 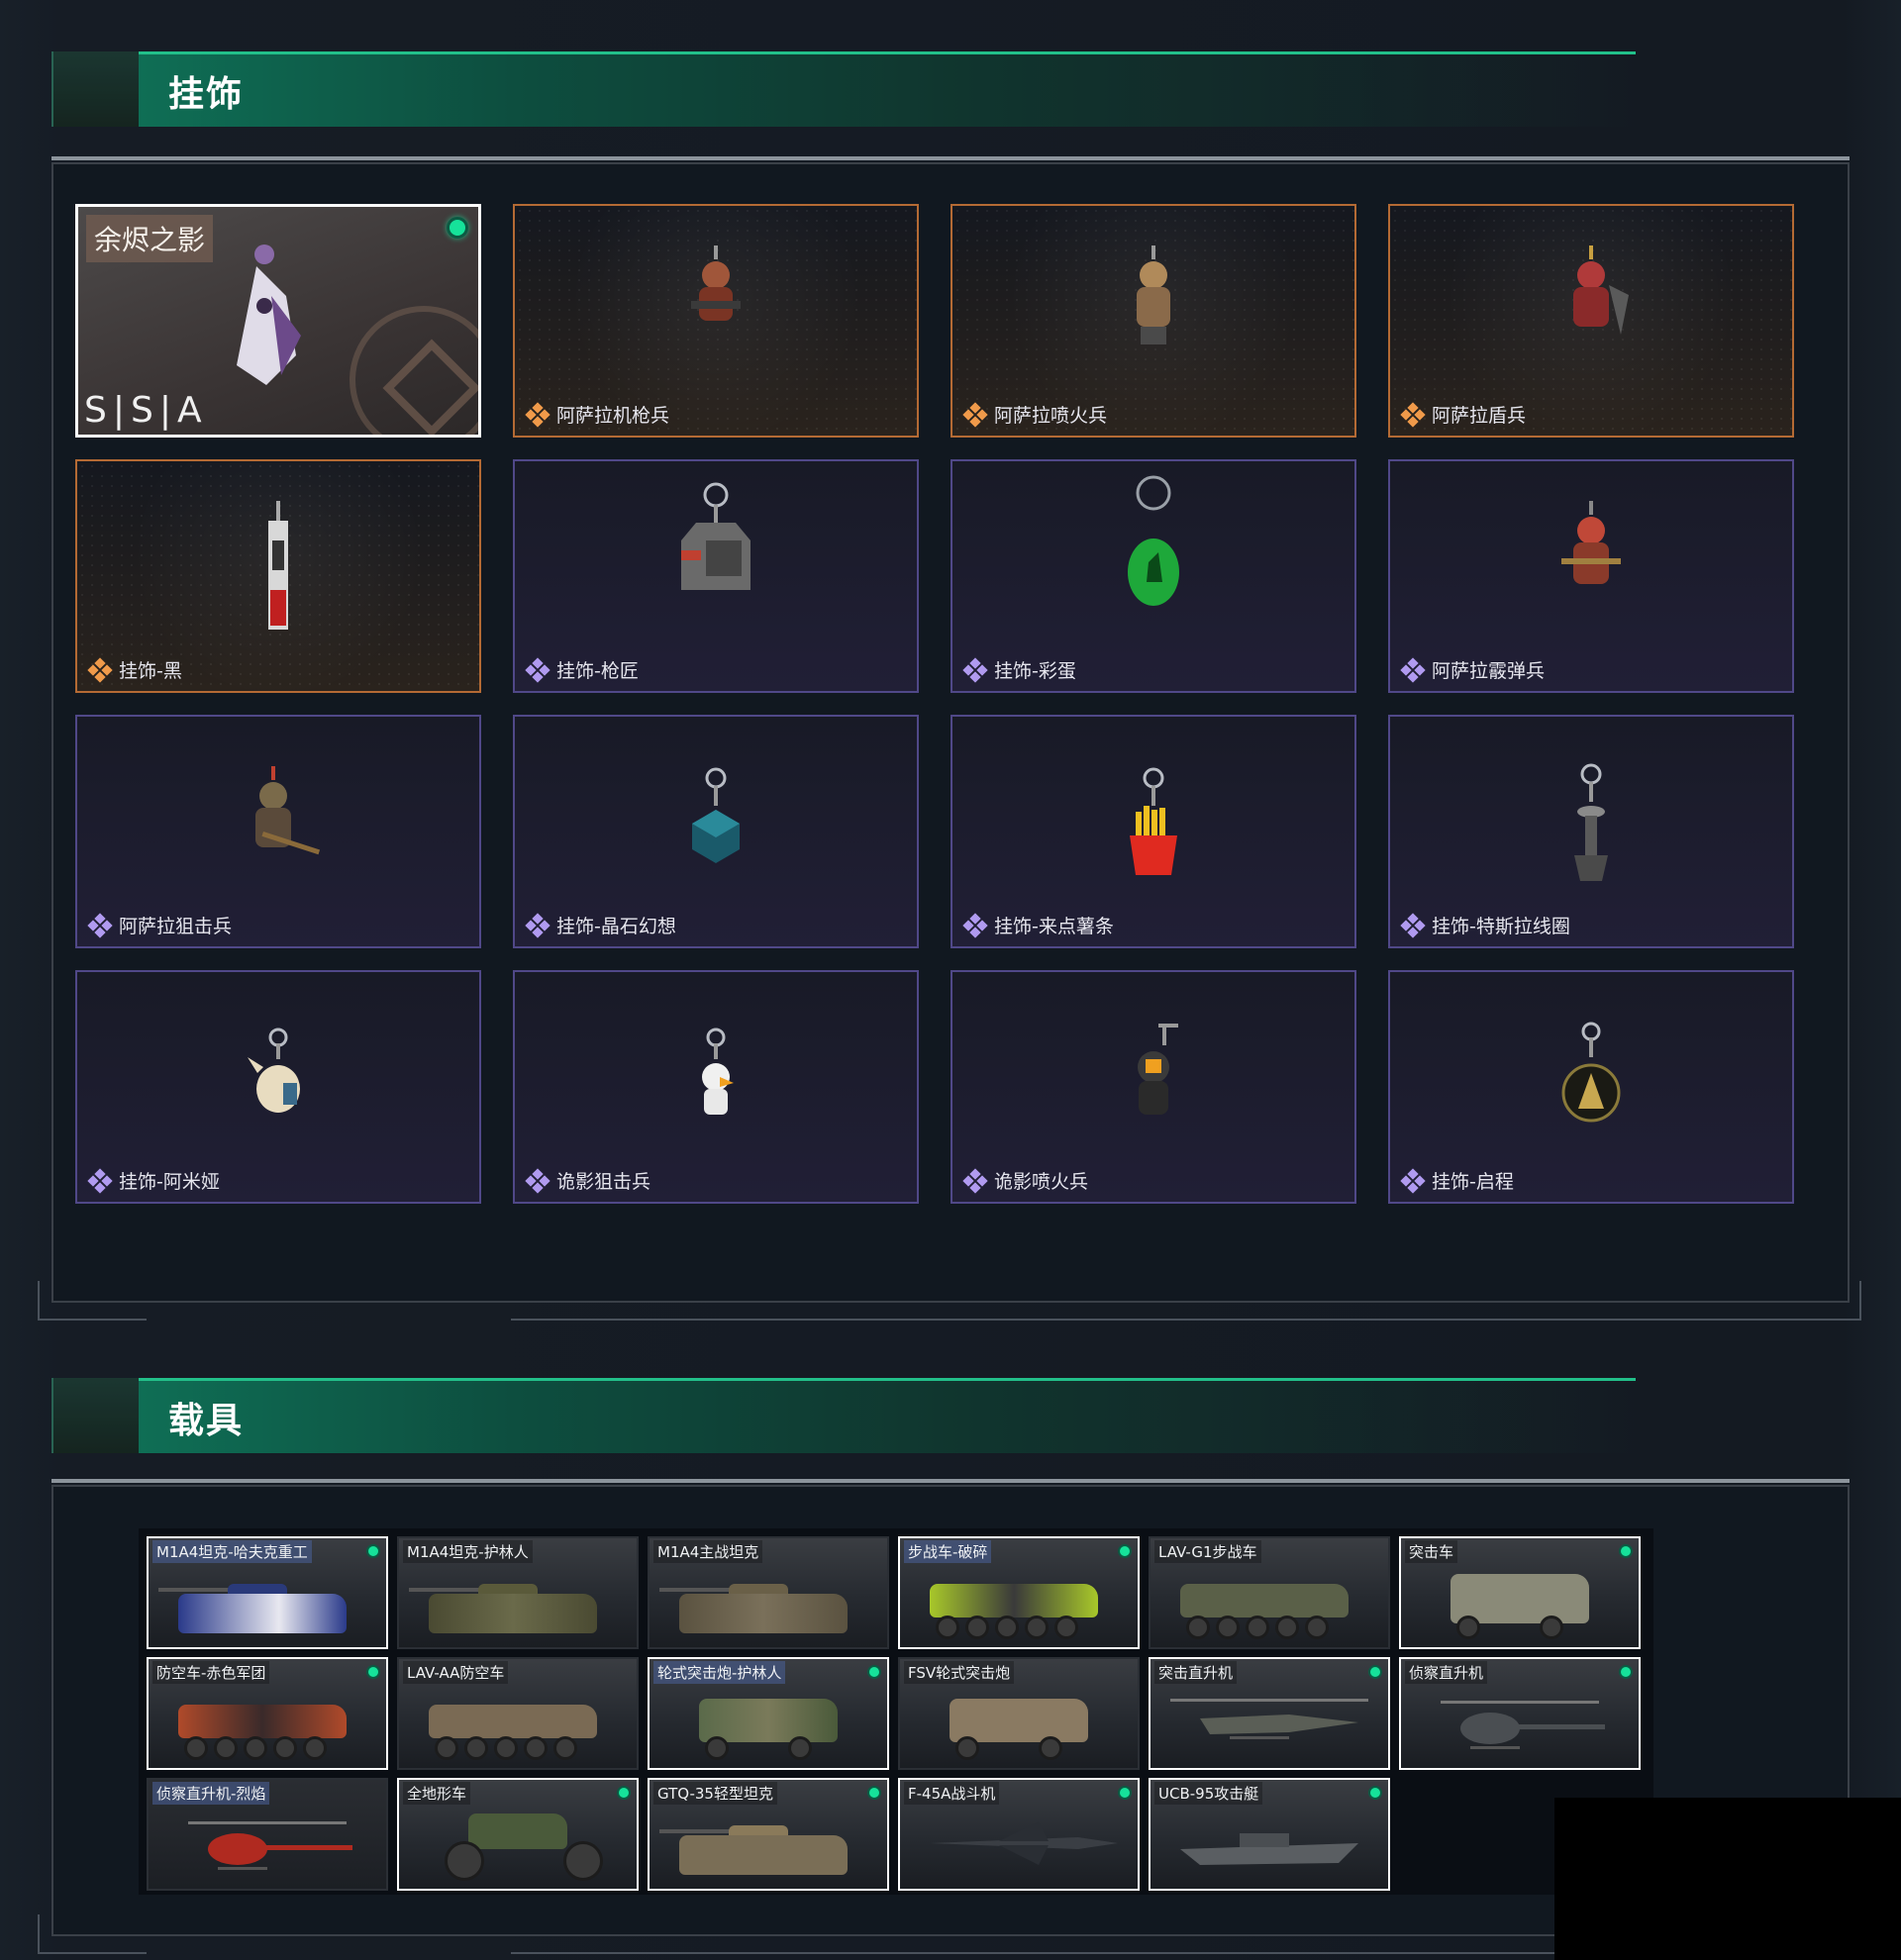 I want to click on flame-scout-helicopter-icon, so click(x=270, y=1845).